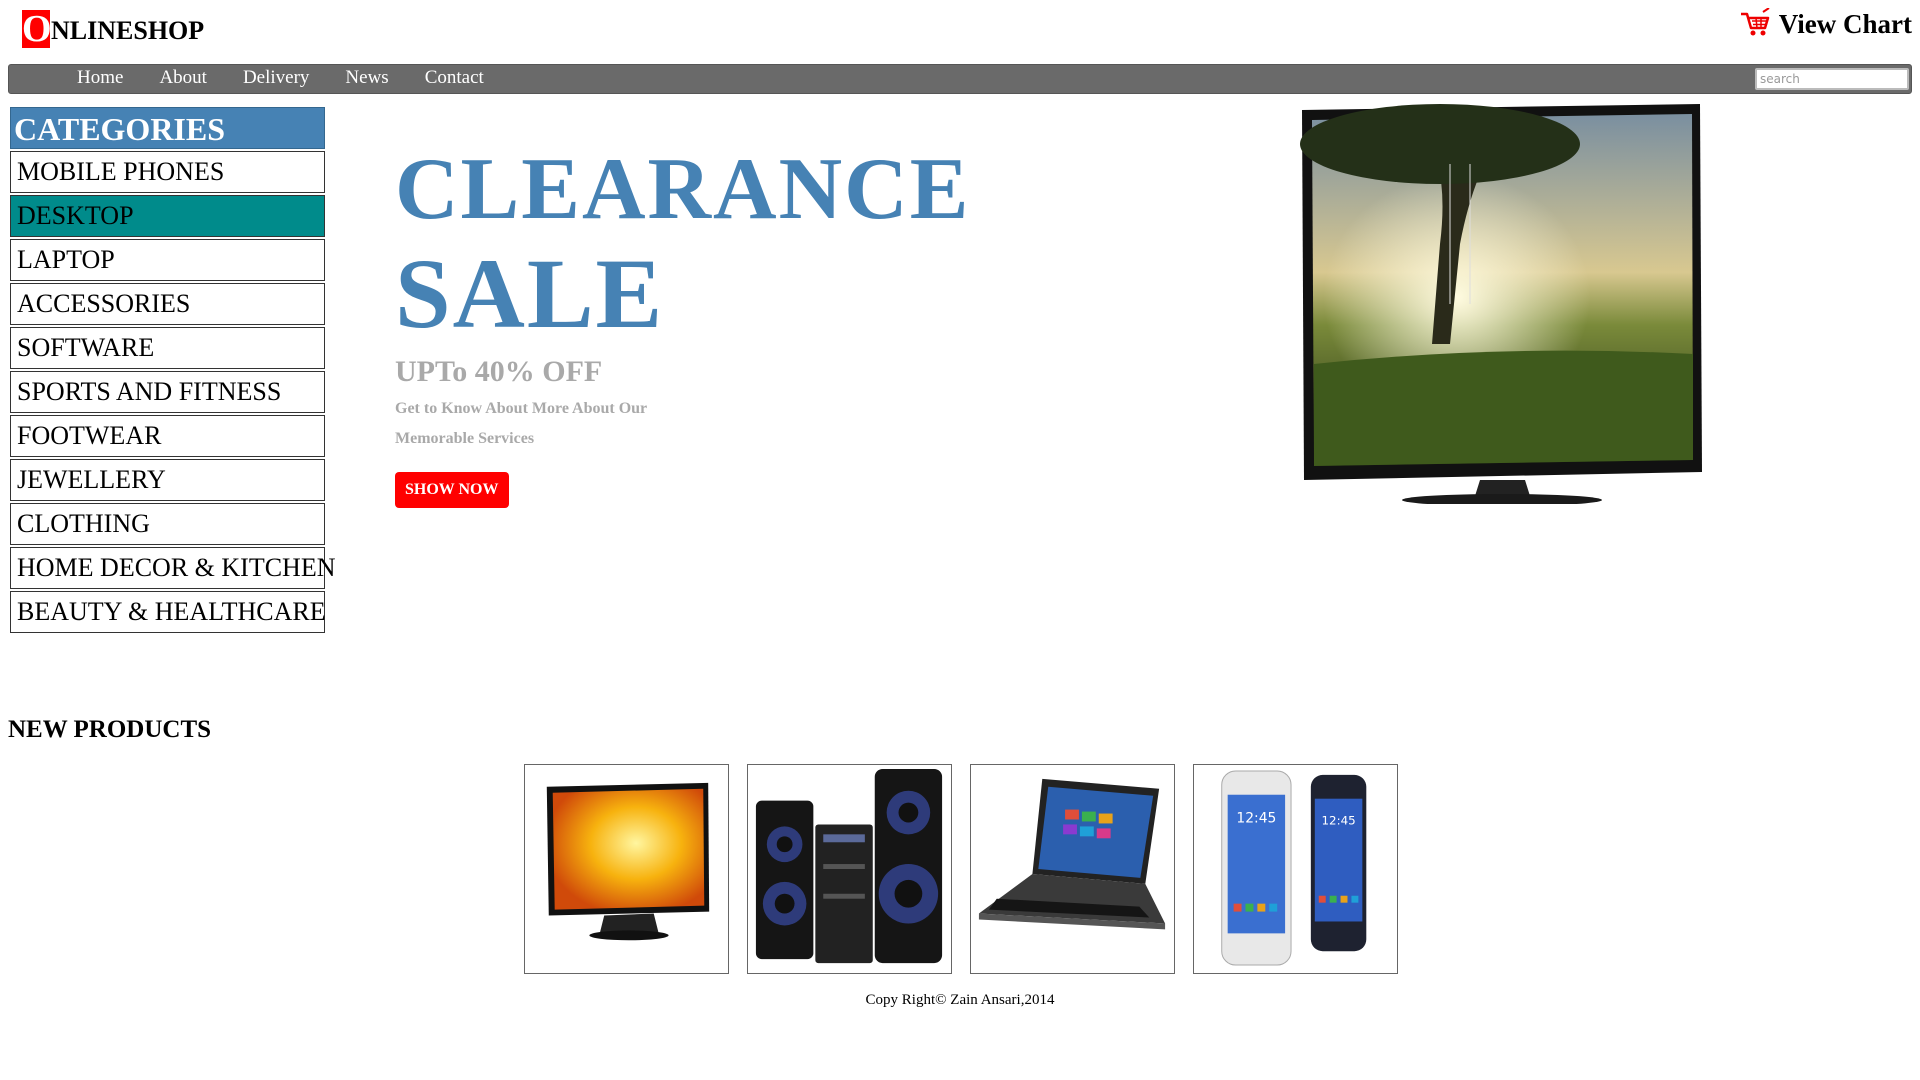 The width and height of the screenshot is (1920, 1080). I want to click on logo-text: NLINESHOP, so click(128, 30).